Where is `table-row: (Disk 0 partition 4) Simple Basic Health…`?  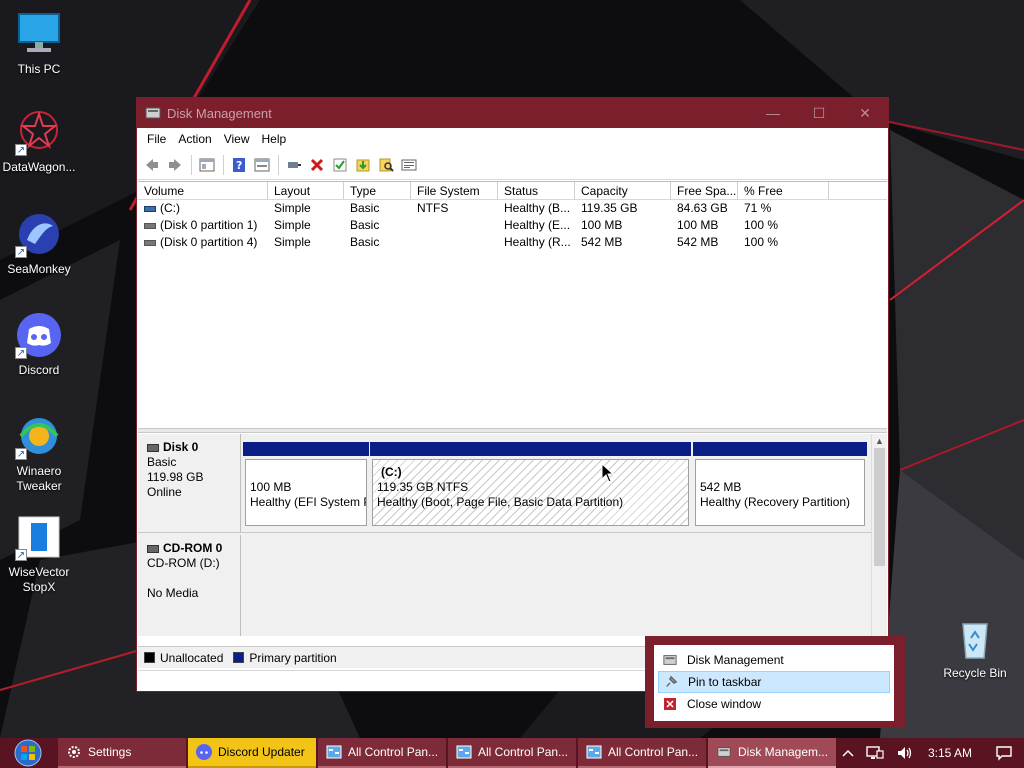
table-row: (Disk 0 partition 4) Simple Basic Health… is located at coordinates (512, 242).